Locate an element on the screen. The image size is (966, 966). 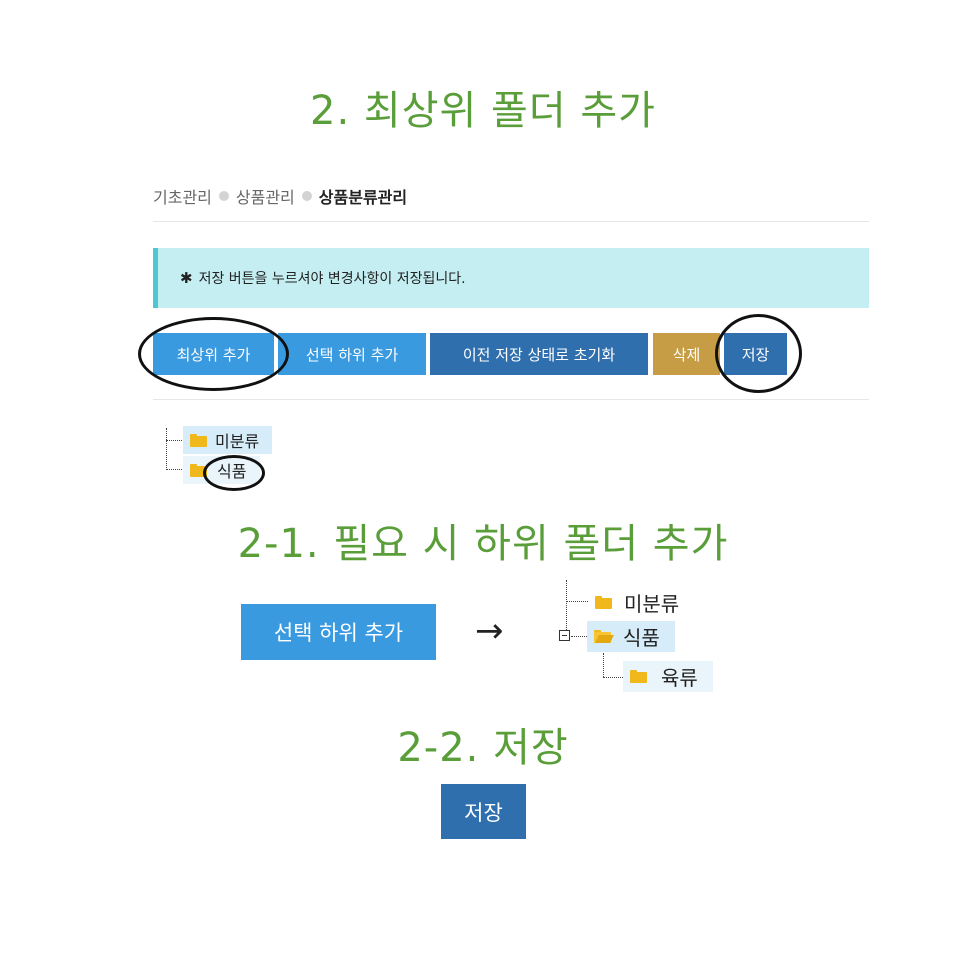
add-child-button: 선택 하위 추가 is located at coordinates (352, 354).